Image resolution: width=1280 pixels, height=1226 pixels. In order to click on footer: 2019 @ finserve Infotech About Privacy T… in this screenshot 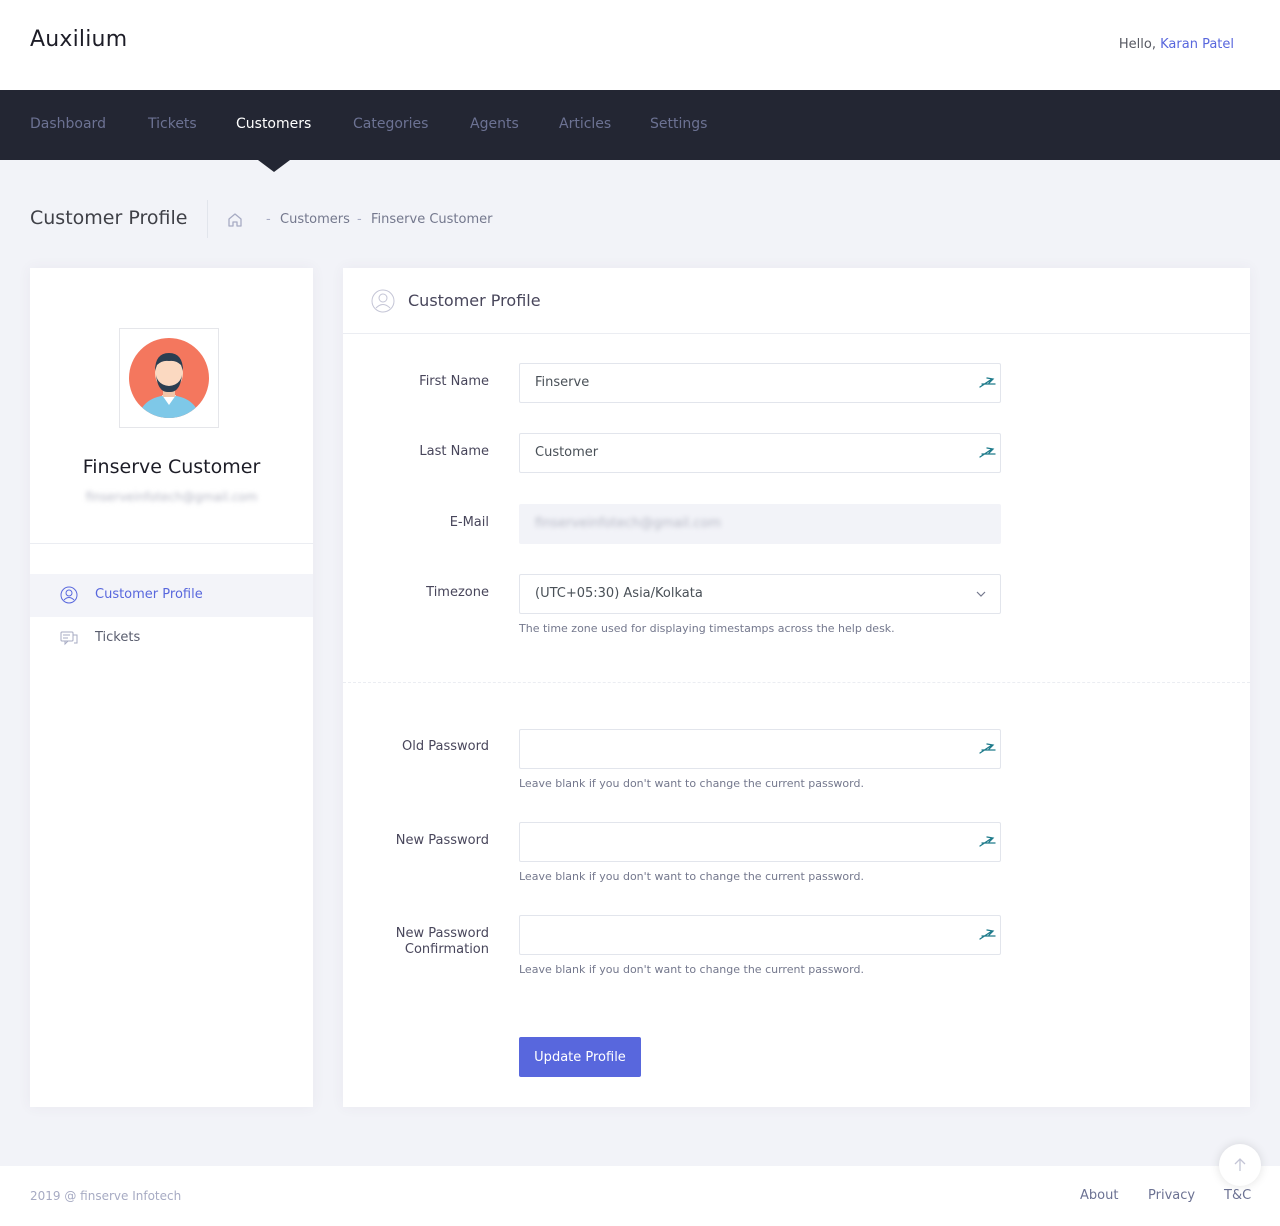, I will do `click(640, 1196)`.